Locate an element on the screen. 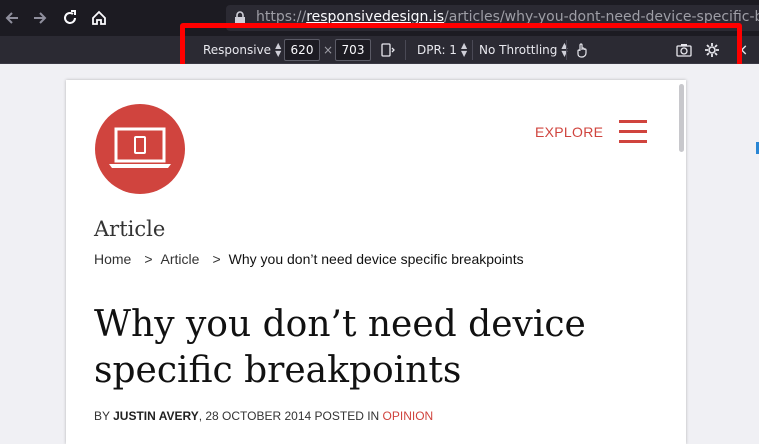 The image size is (759, 444). explore-link: EXPLORE is located at coordinates (569, 132).